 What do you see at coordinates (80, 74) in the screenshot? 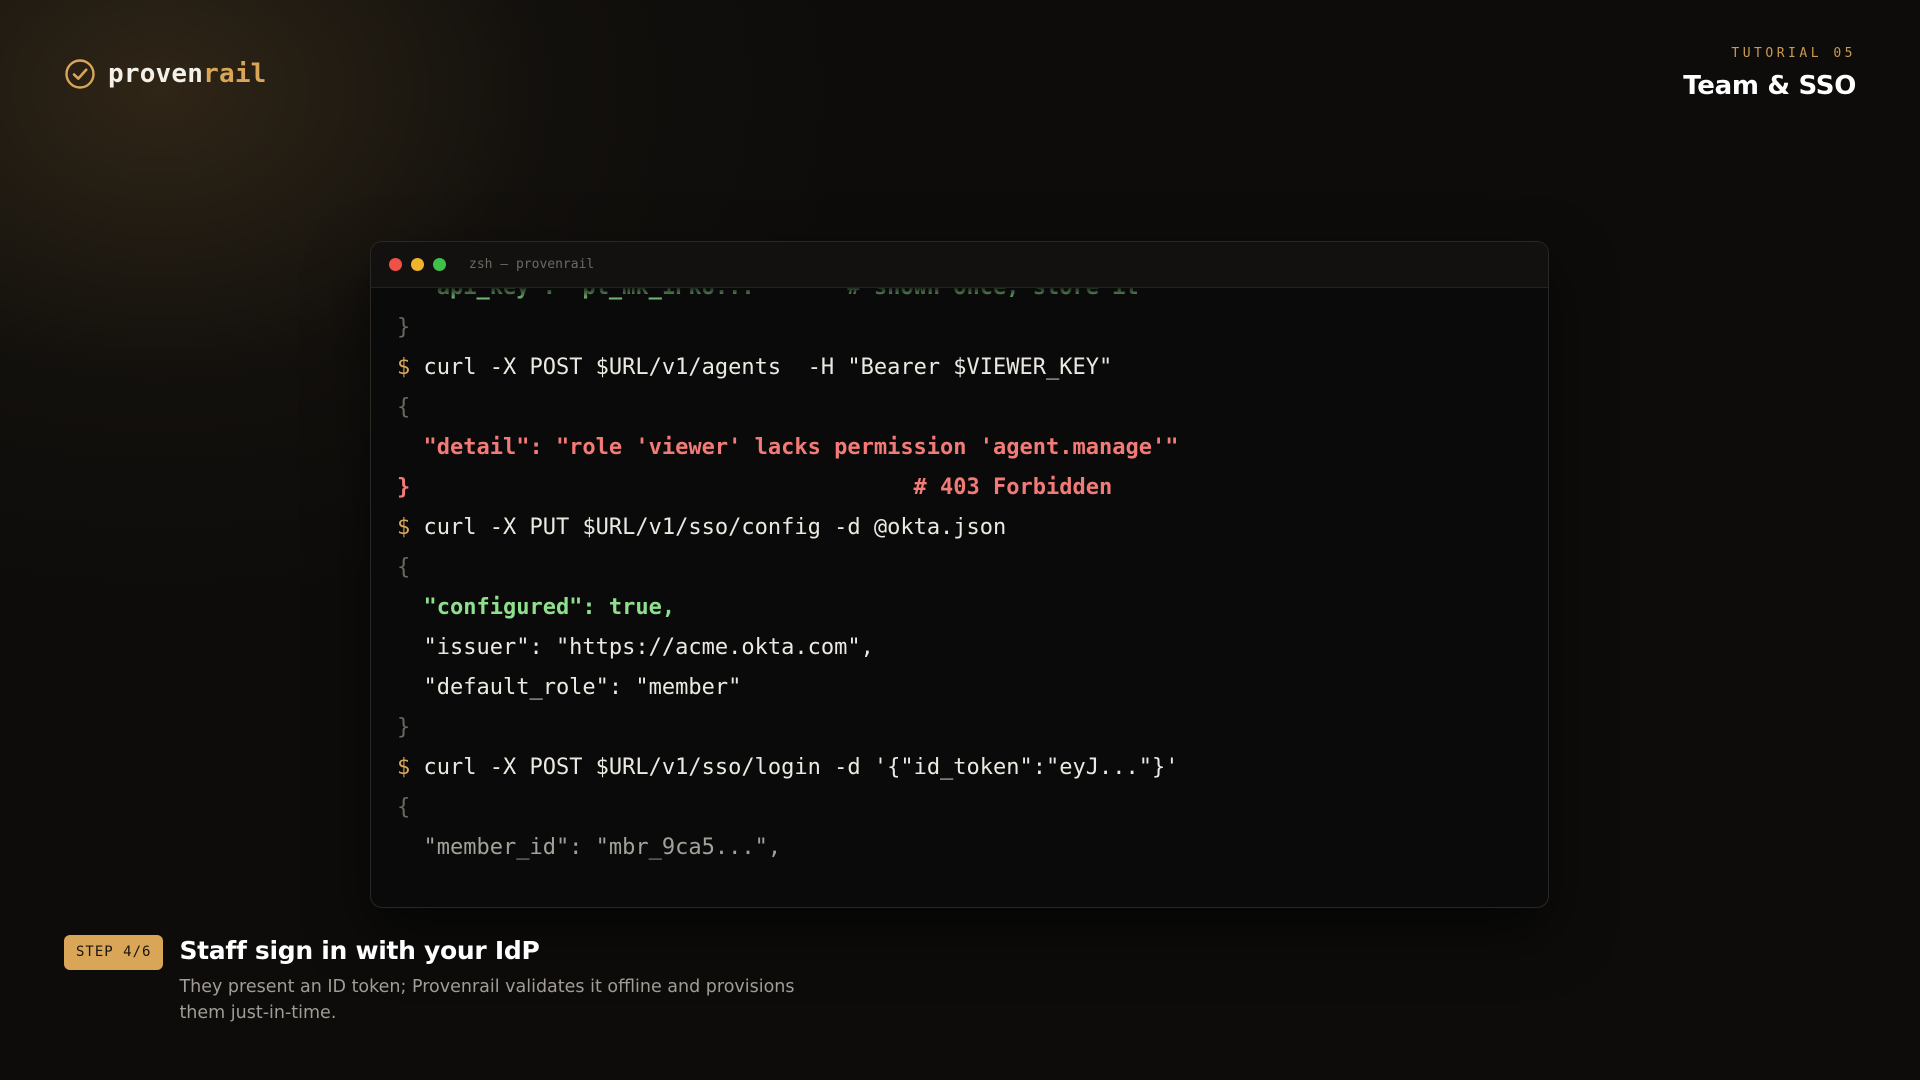
I see `check-circle-icon` at bounding box center [80, 74].